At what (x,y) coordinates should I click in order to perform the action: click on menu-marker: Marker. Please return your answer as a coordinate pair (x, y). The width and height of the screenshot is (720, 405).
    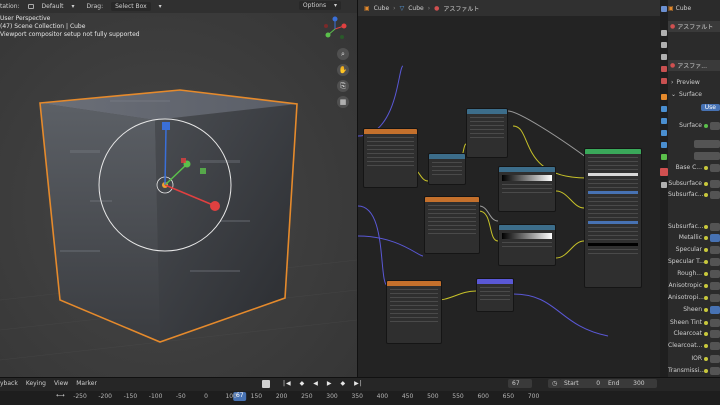
    Looking at the image, I should click on (86, 383).